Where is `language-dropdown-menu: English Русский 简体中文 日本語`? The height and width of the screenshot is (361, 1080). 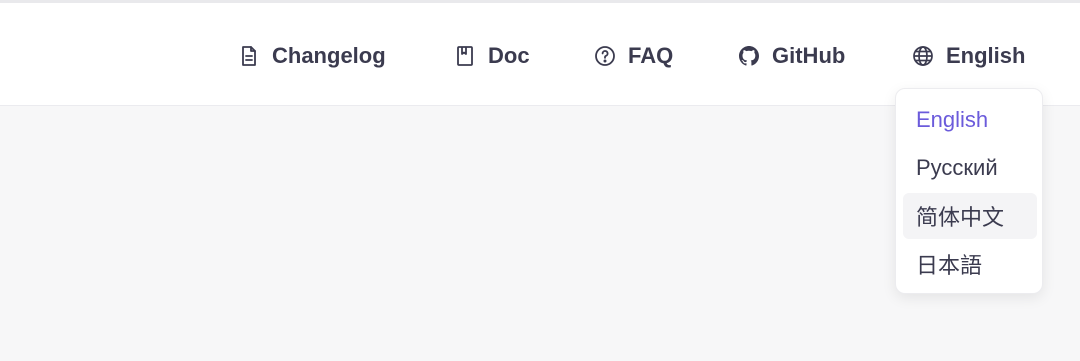
language-dropdown-menu: English Русский 简体中文 日本語 is located at coordinates (969, 191).